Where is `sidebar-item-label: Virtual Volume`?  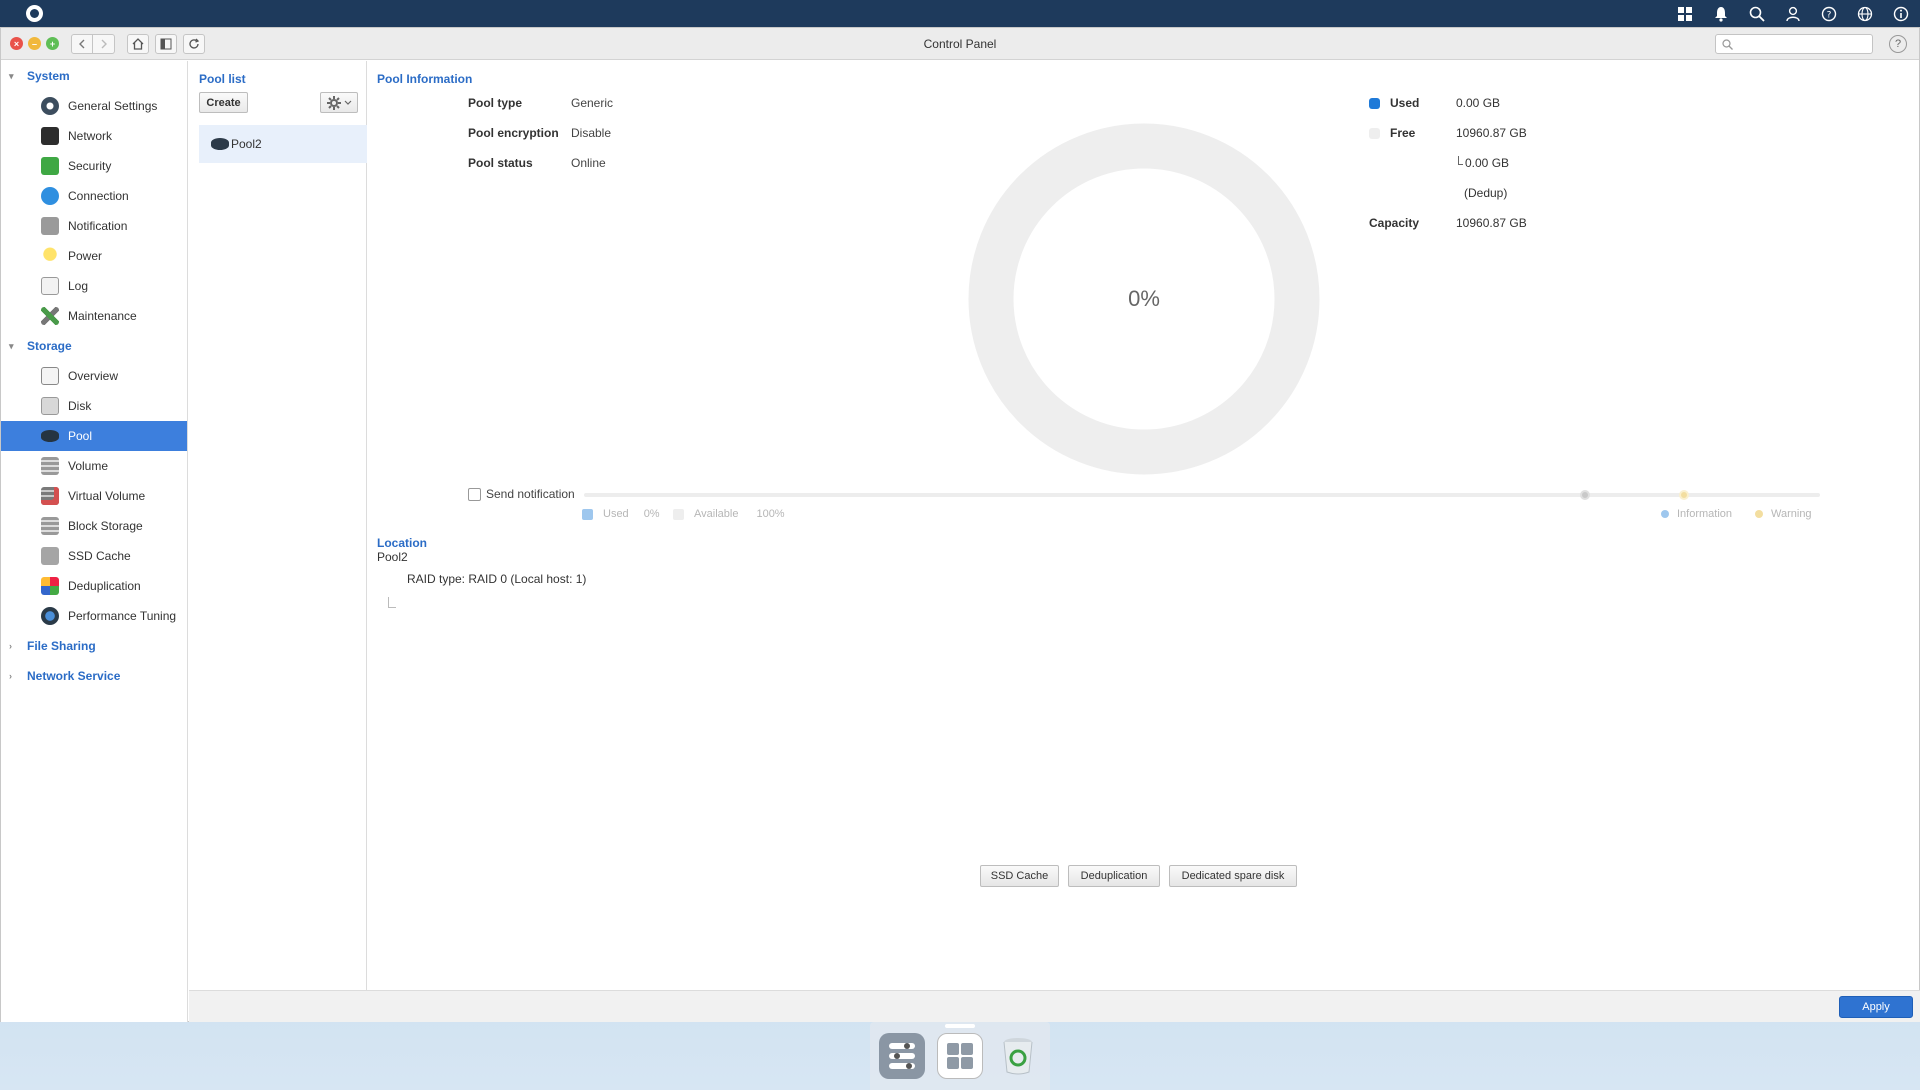 sidebar-item-label: Virtual Volume is located at coordinates (107, 496).